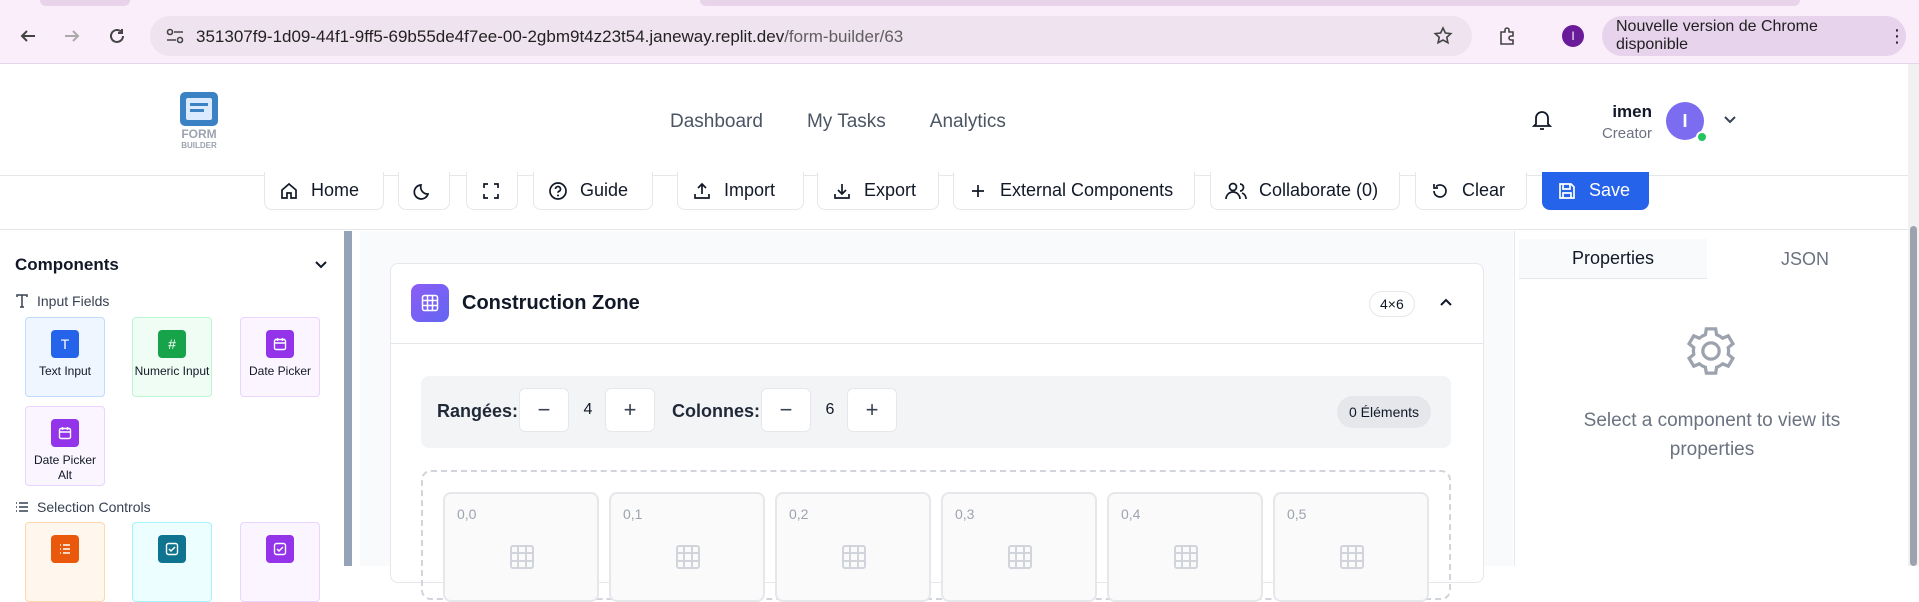 The width and height of the screenshot is (1919, 602). I want to click on grid-cell: 0,0, so click(521, 547).